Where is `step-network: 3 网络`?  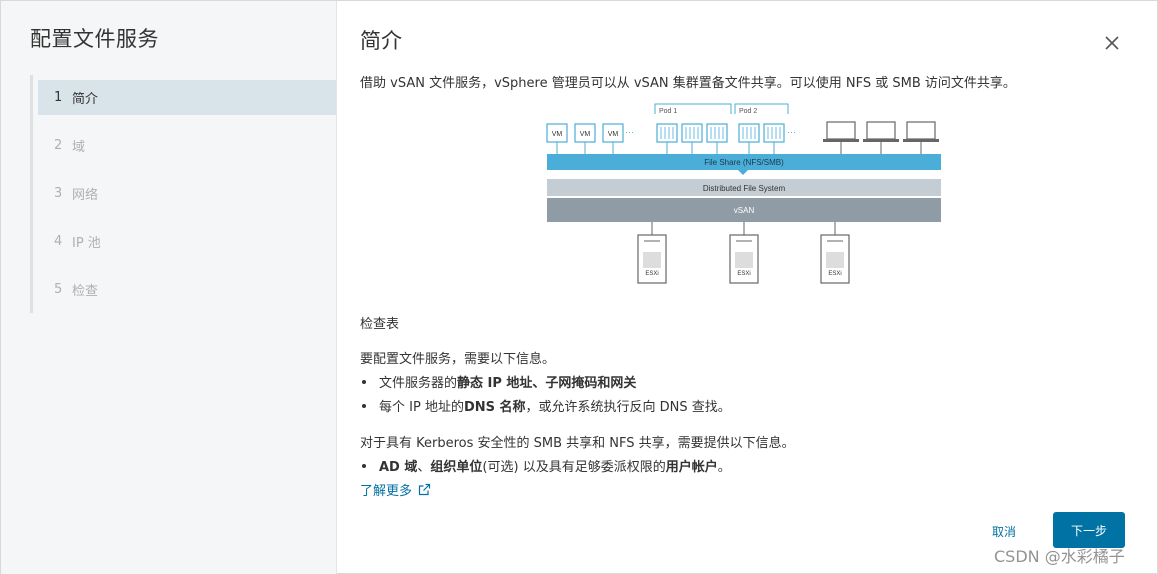
step-network: 3 网络 is located at coordinates (187, 193).